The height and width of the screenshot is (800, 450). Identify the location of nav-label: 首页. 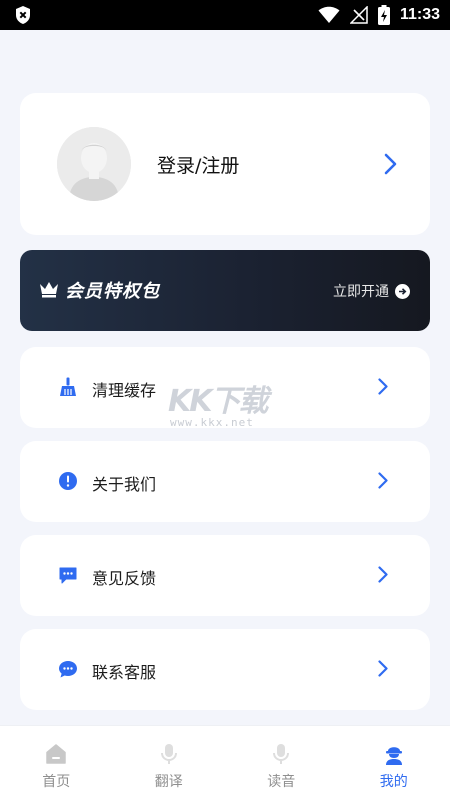
(56, 782).